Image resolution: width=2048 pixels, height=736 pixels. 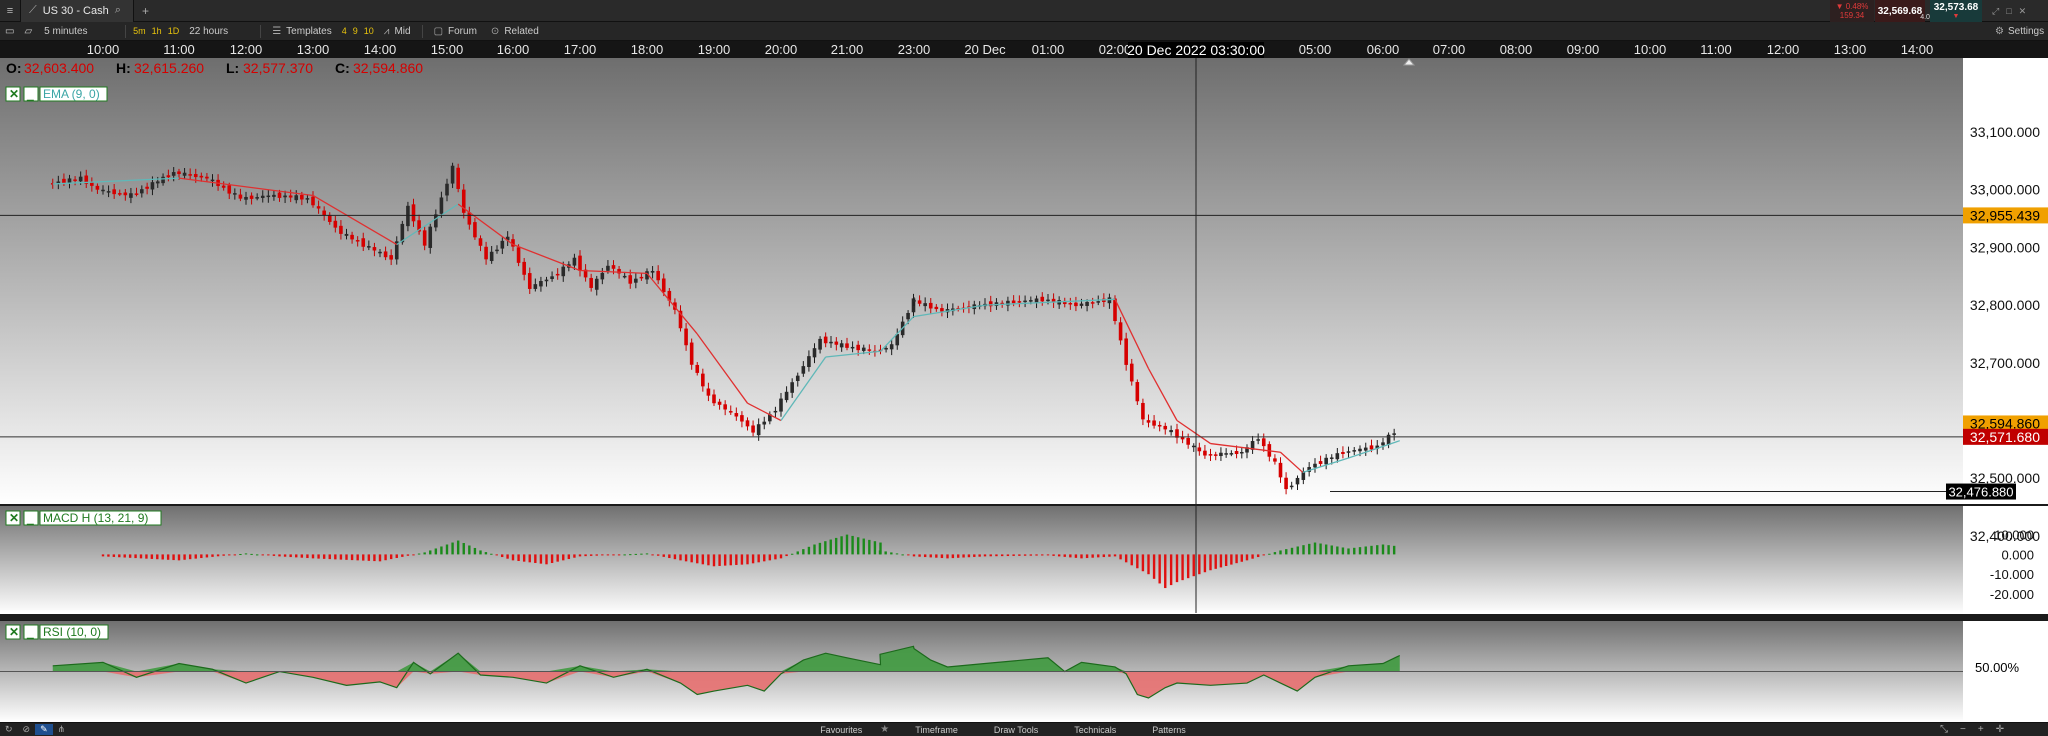 I want to click on template-slot-4: 4, so click(x=344, y=31).